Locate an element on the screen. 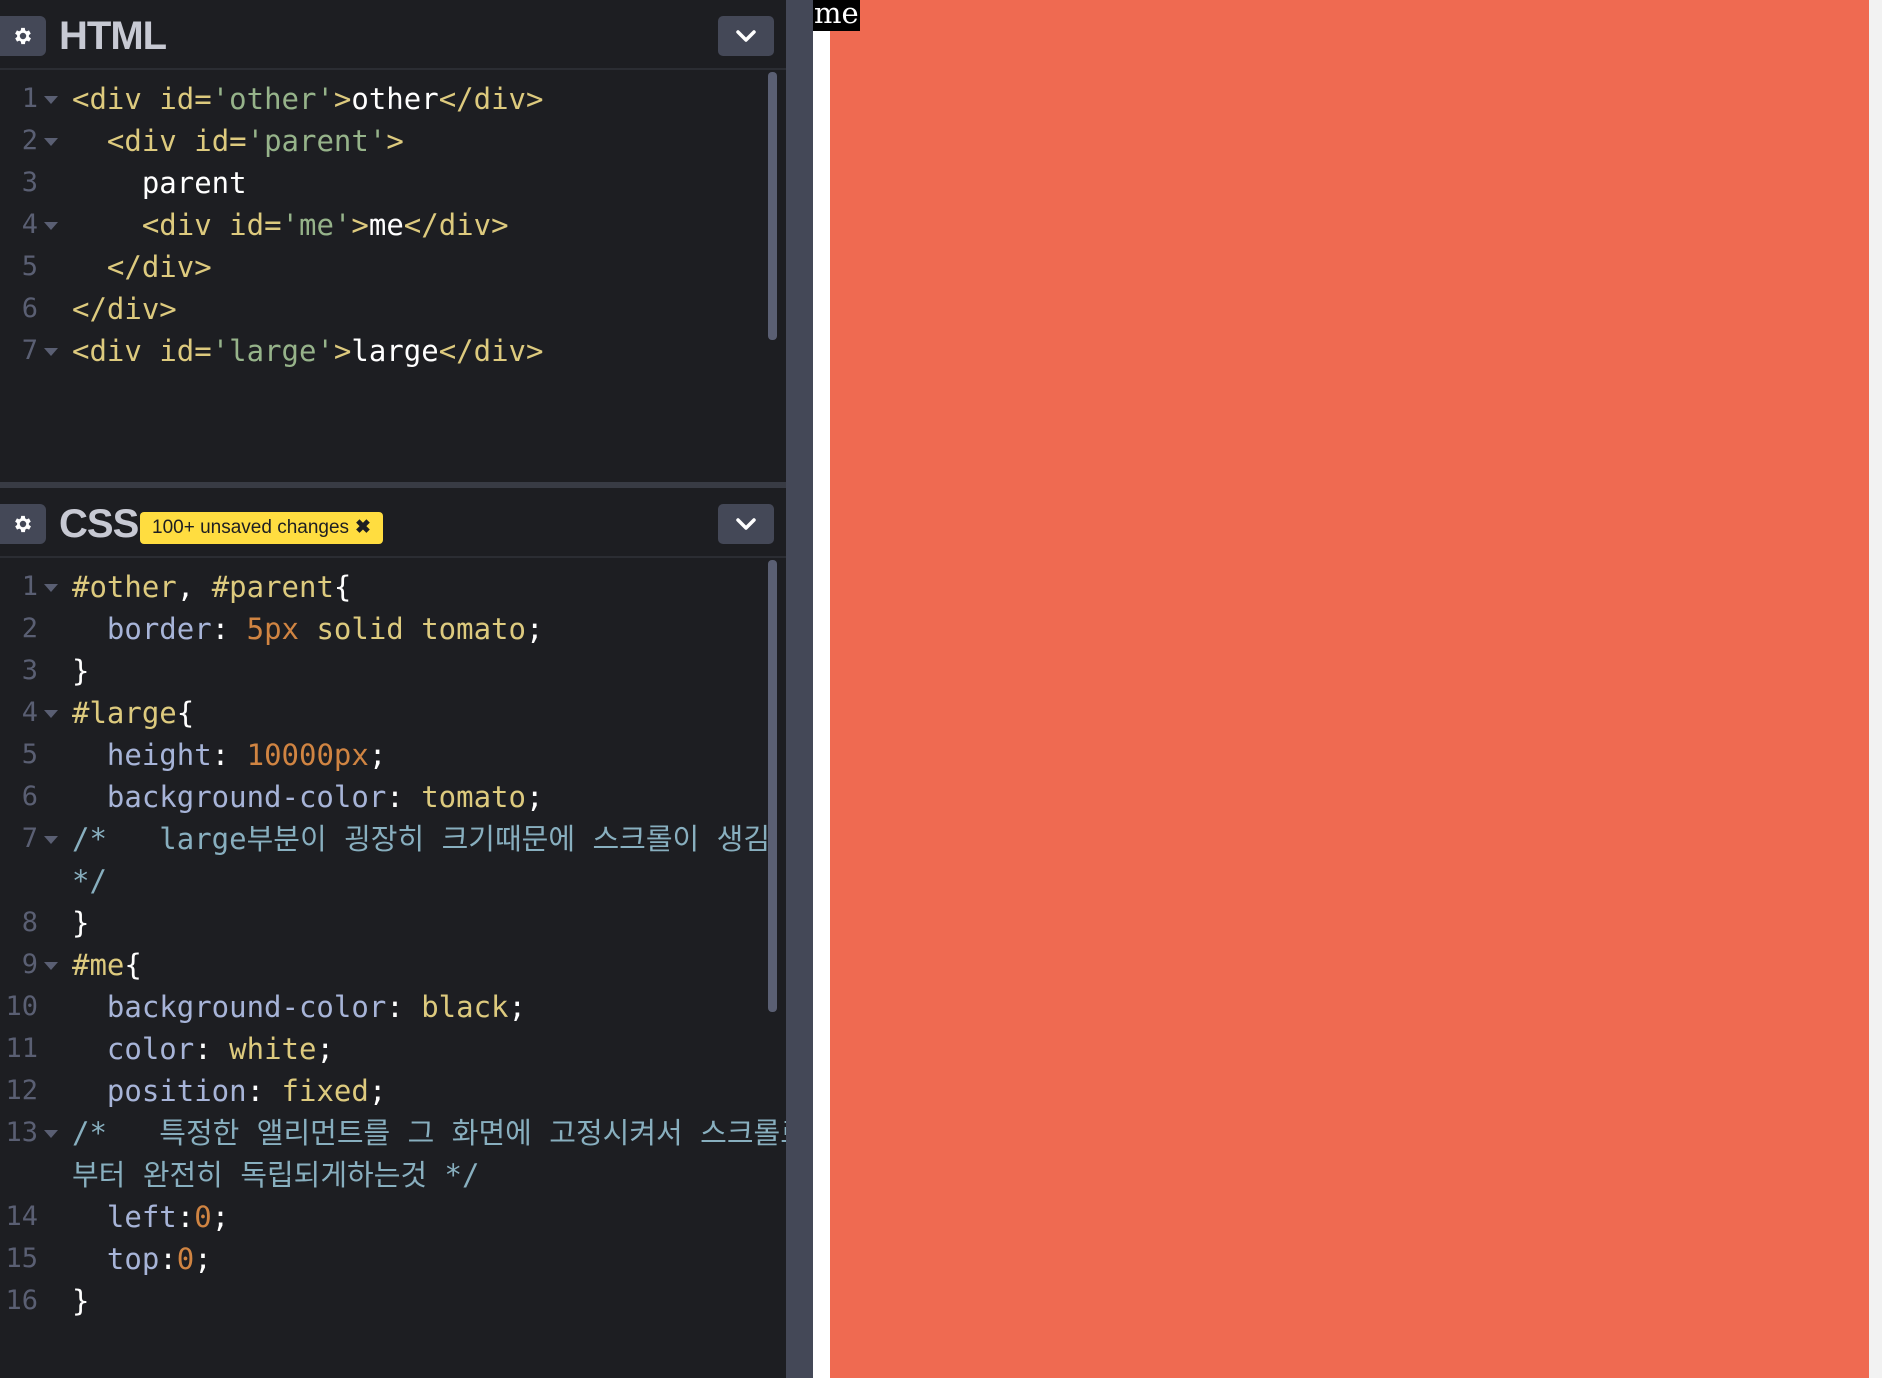  css-code-line: 13 /* 특정한 앨리먼트를 그 화면에 고정시켜서 스크롤로 is located at coordinates (393, 1133).